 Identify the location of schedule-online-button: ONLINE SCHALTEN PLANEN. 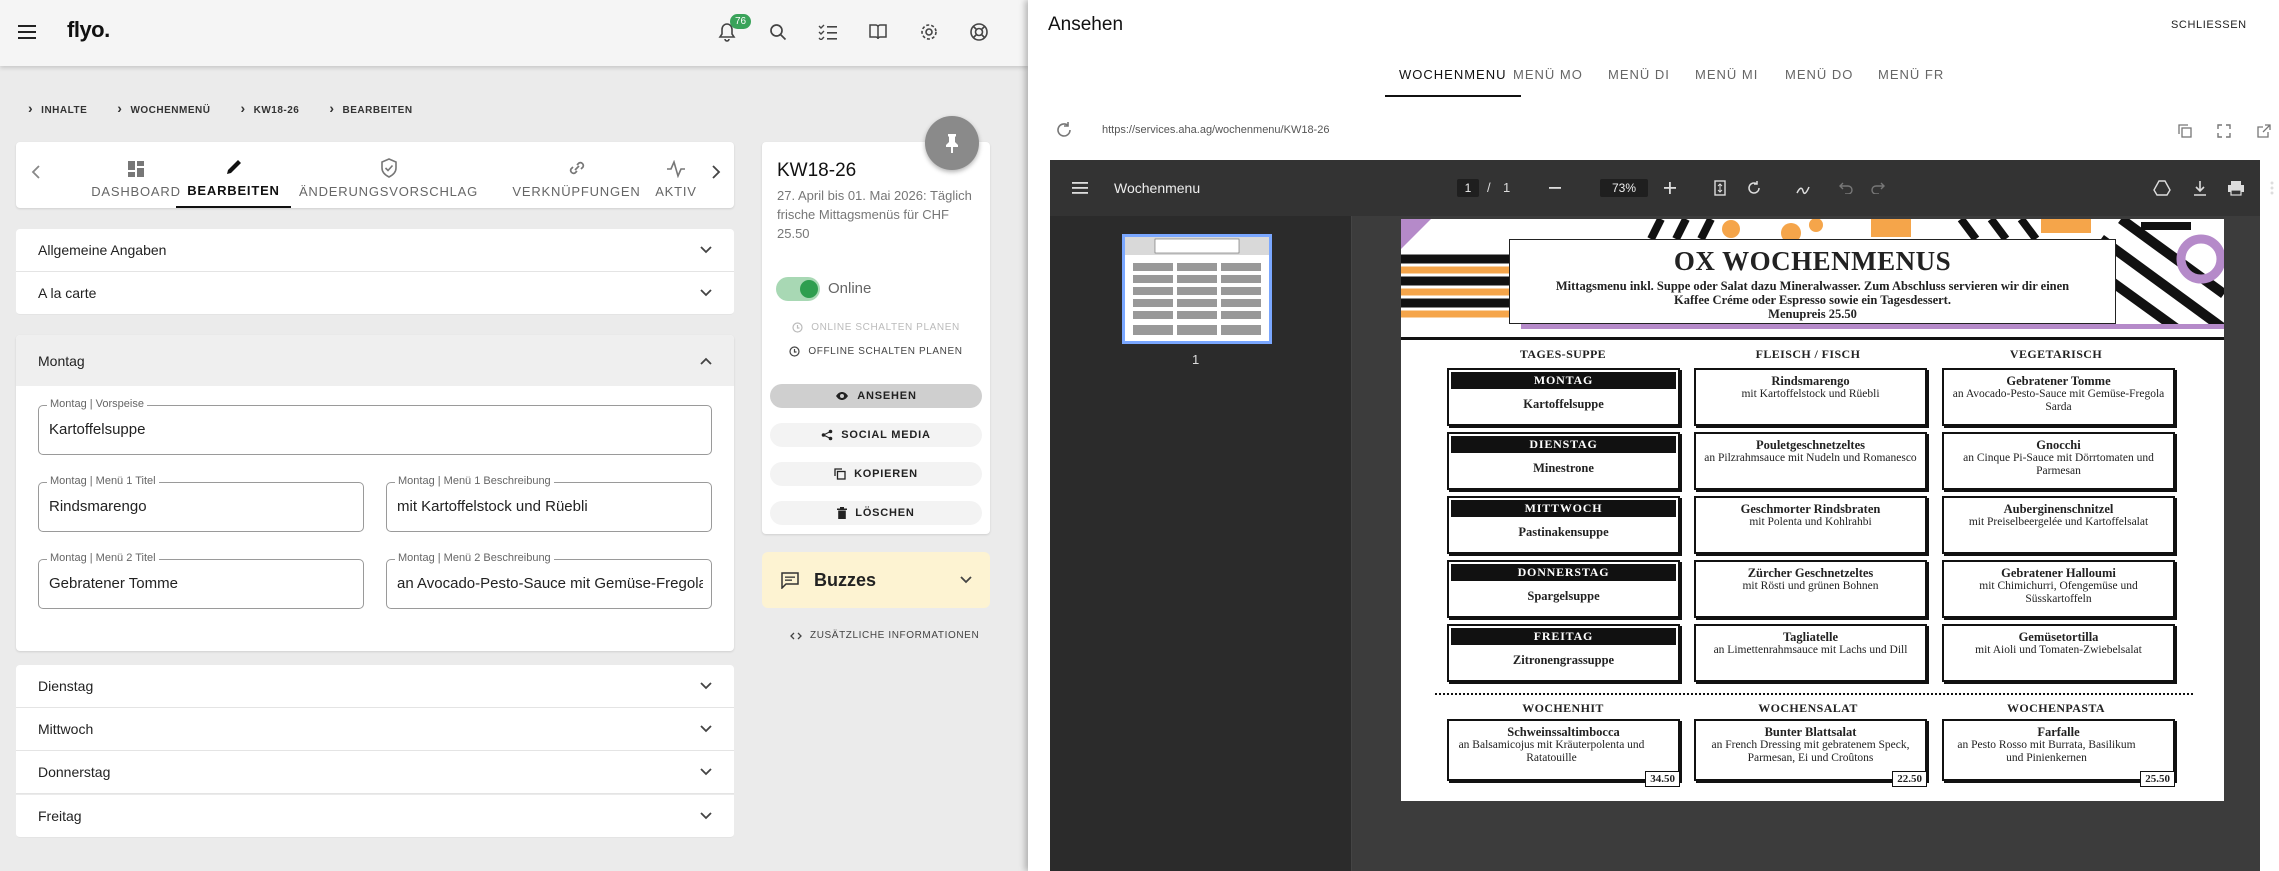
(876, 327).